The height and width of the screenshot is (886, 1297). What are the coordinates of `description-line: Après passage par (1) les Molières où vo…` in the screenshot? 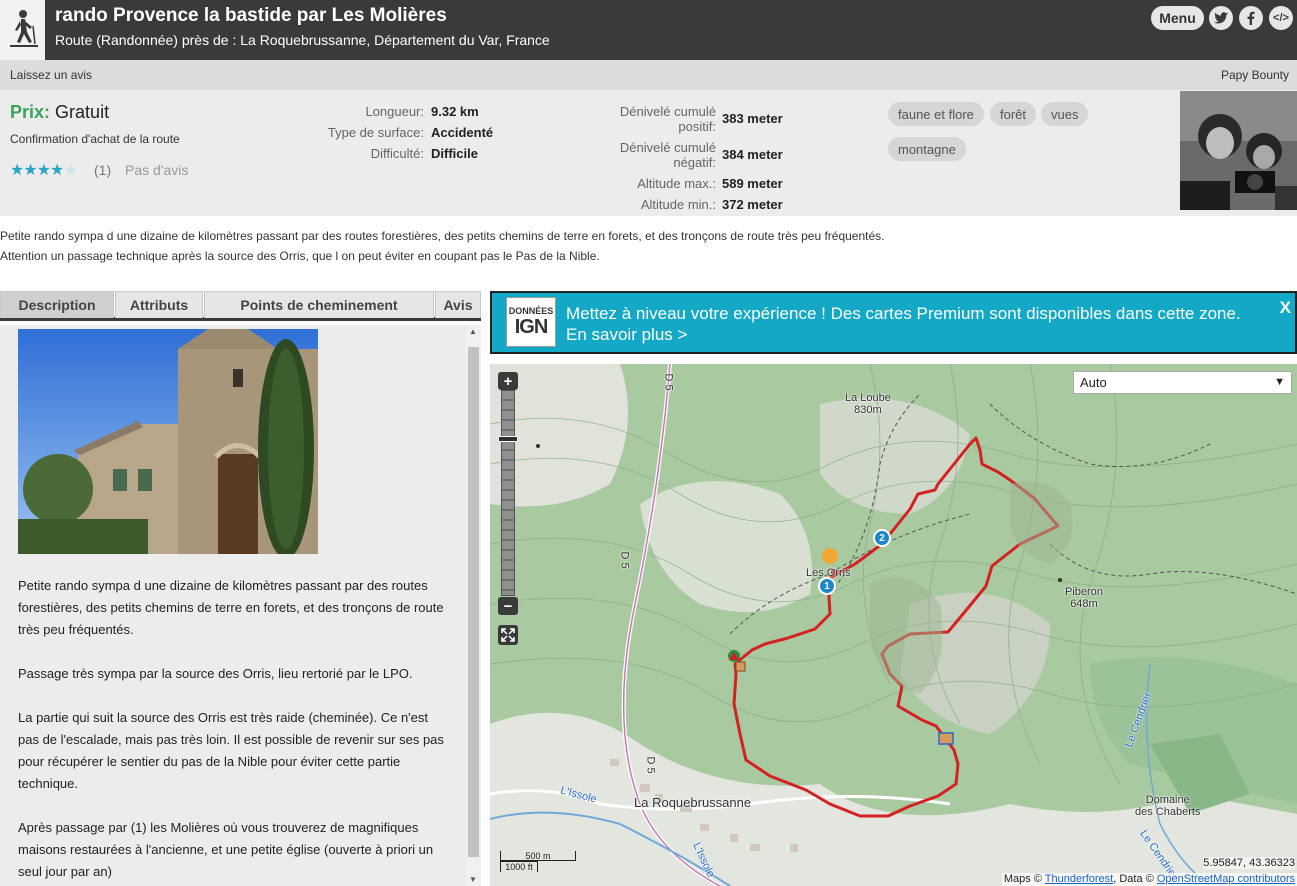 It's located at (218, 827).